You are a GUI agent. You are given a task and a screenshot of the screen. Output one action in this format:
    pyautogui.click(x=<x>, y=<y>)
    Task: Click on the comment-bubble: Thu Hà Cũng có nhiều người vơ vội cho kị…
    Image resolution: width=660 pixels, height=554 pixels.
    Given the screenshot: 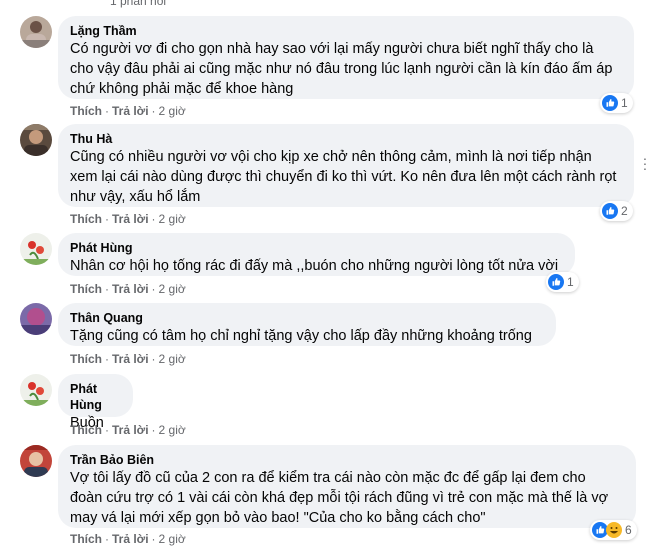 What is the action you would take?
    pyautogui.click(x=346, y=165)
    